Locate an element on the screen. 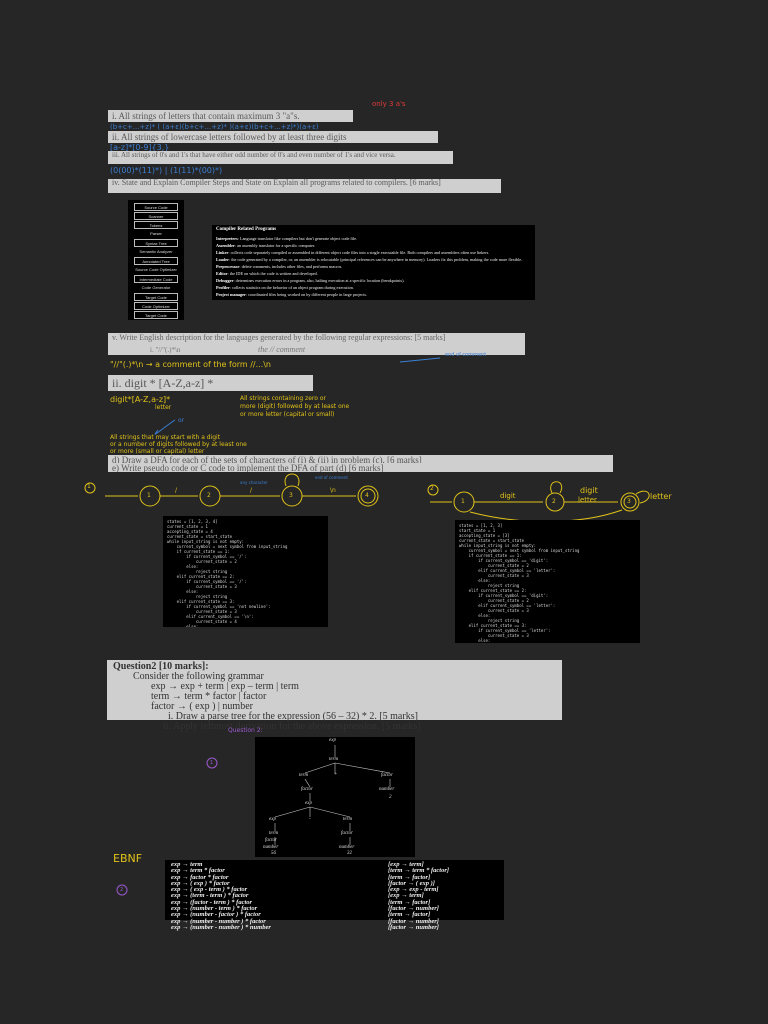  tree-term: term is located at coordinates (304, 775).